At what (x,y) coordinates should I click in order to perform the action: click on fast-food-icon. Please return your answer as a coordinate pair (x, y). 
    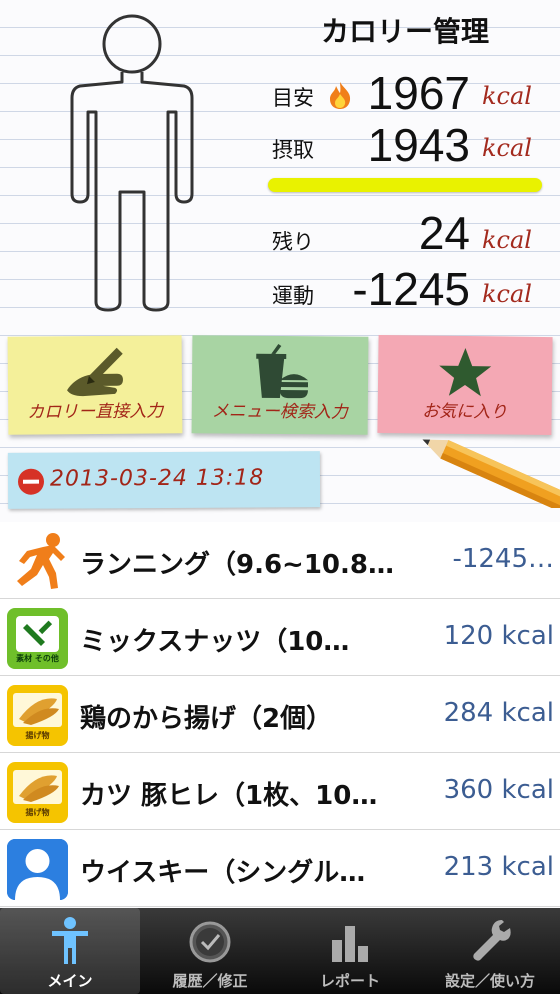
    Looking at the image, I should click on (282, 371).